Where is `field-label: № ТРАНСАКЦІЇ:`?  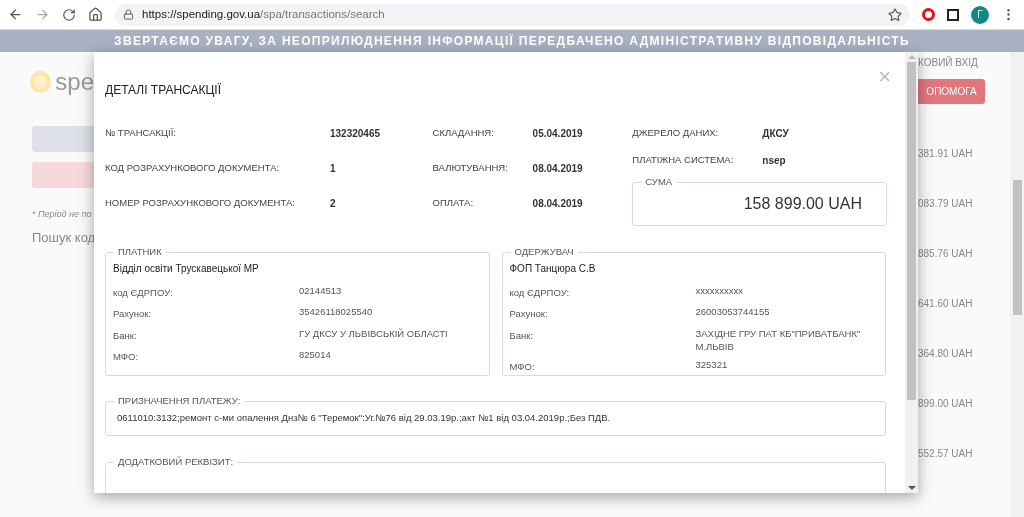 field-label: № ТРАНСАКЦІЇ: is located at coordinates (141, 133).